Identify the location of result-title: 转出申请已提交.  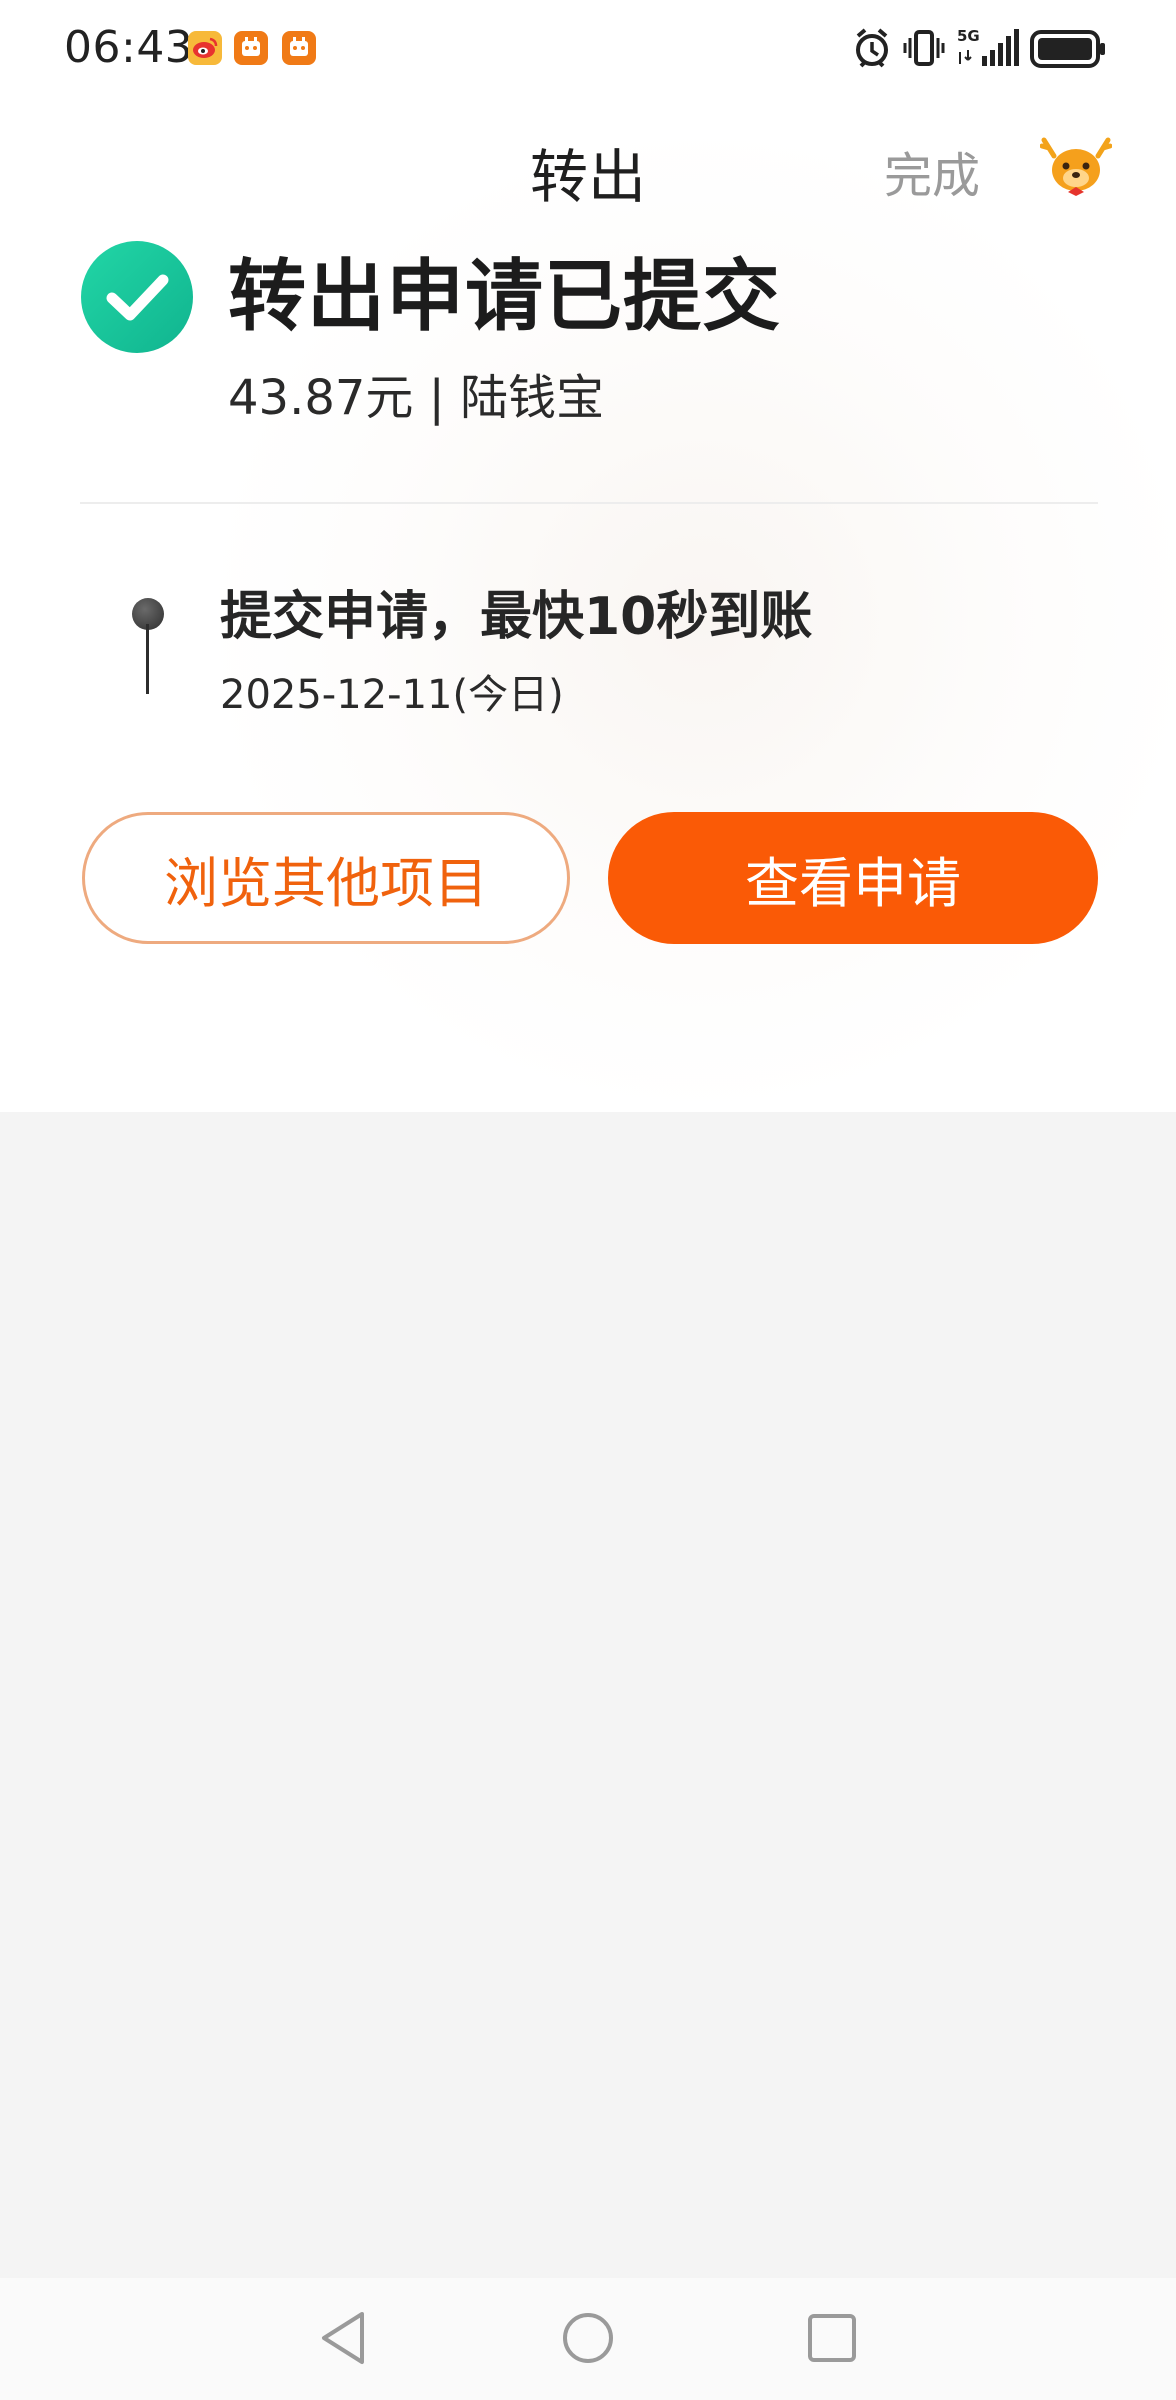
(505, 297).